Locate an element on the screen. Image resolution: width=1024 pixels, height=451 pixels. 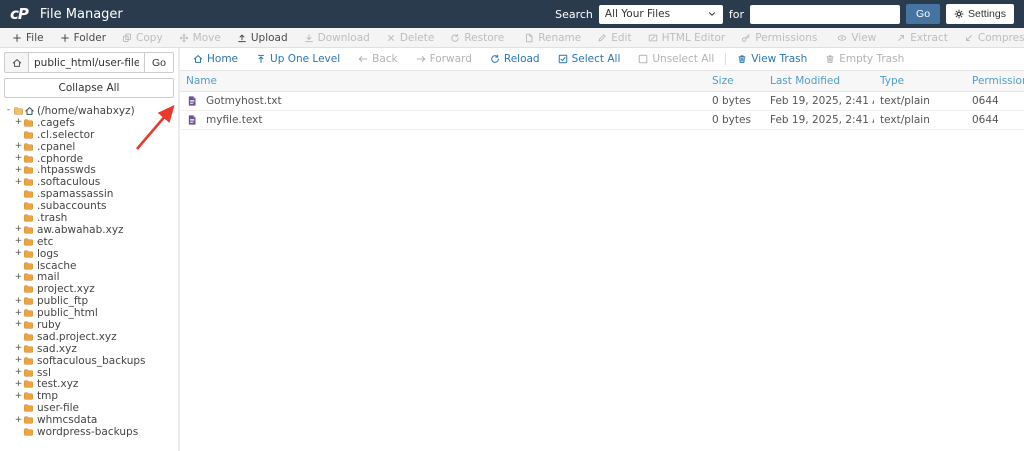
tree-item-public-html: + public_html is located at coordinates (89, 313).